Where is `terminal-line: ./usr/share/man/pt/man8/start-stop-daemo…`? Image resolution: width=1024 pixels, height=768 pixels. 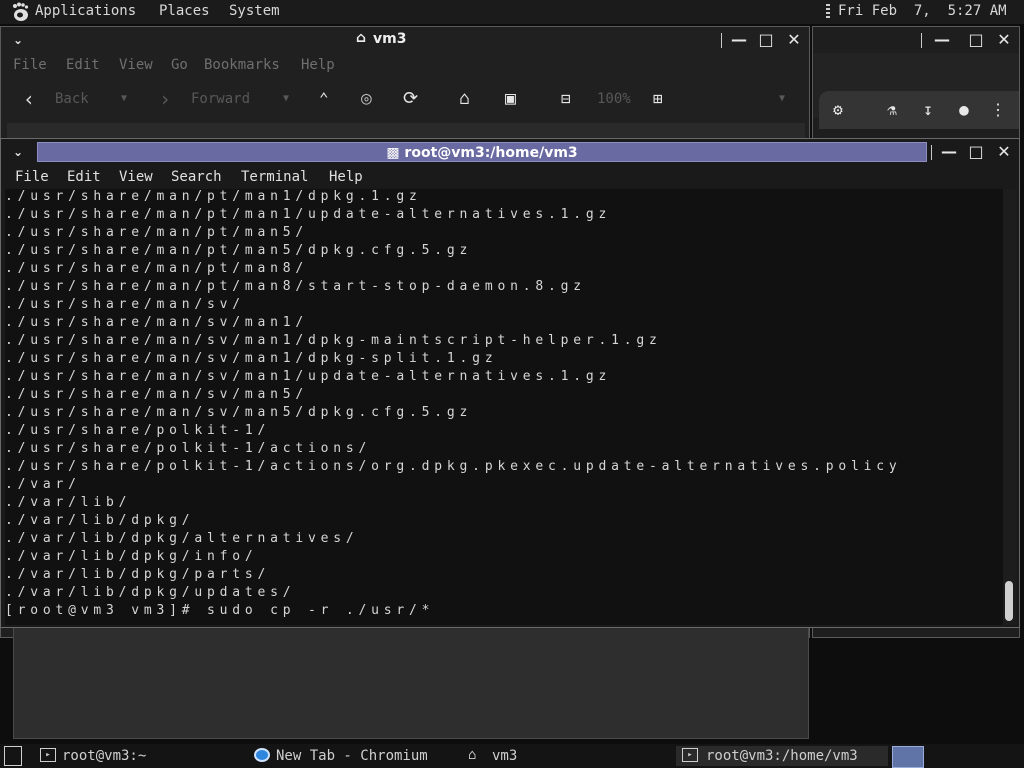 terminal-line: ./usr/share/man/pt/man8/start-stop-daemo… is located at coordinates (295, 286).